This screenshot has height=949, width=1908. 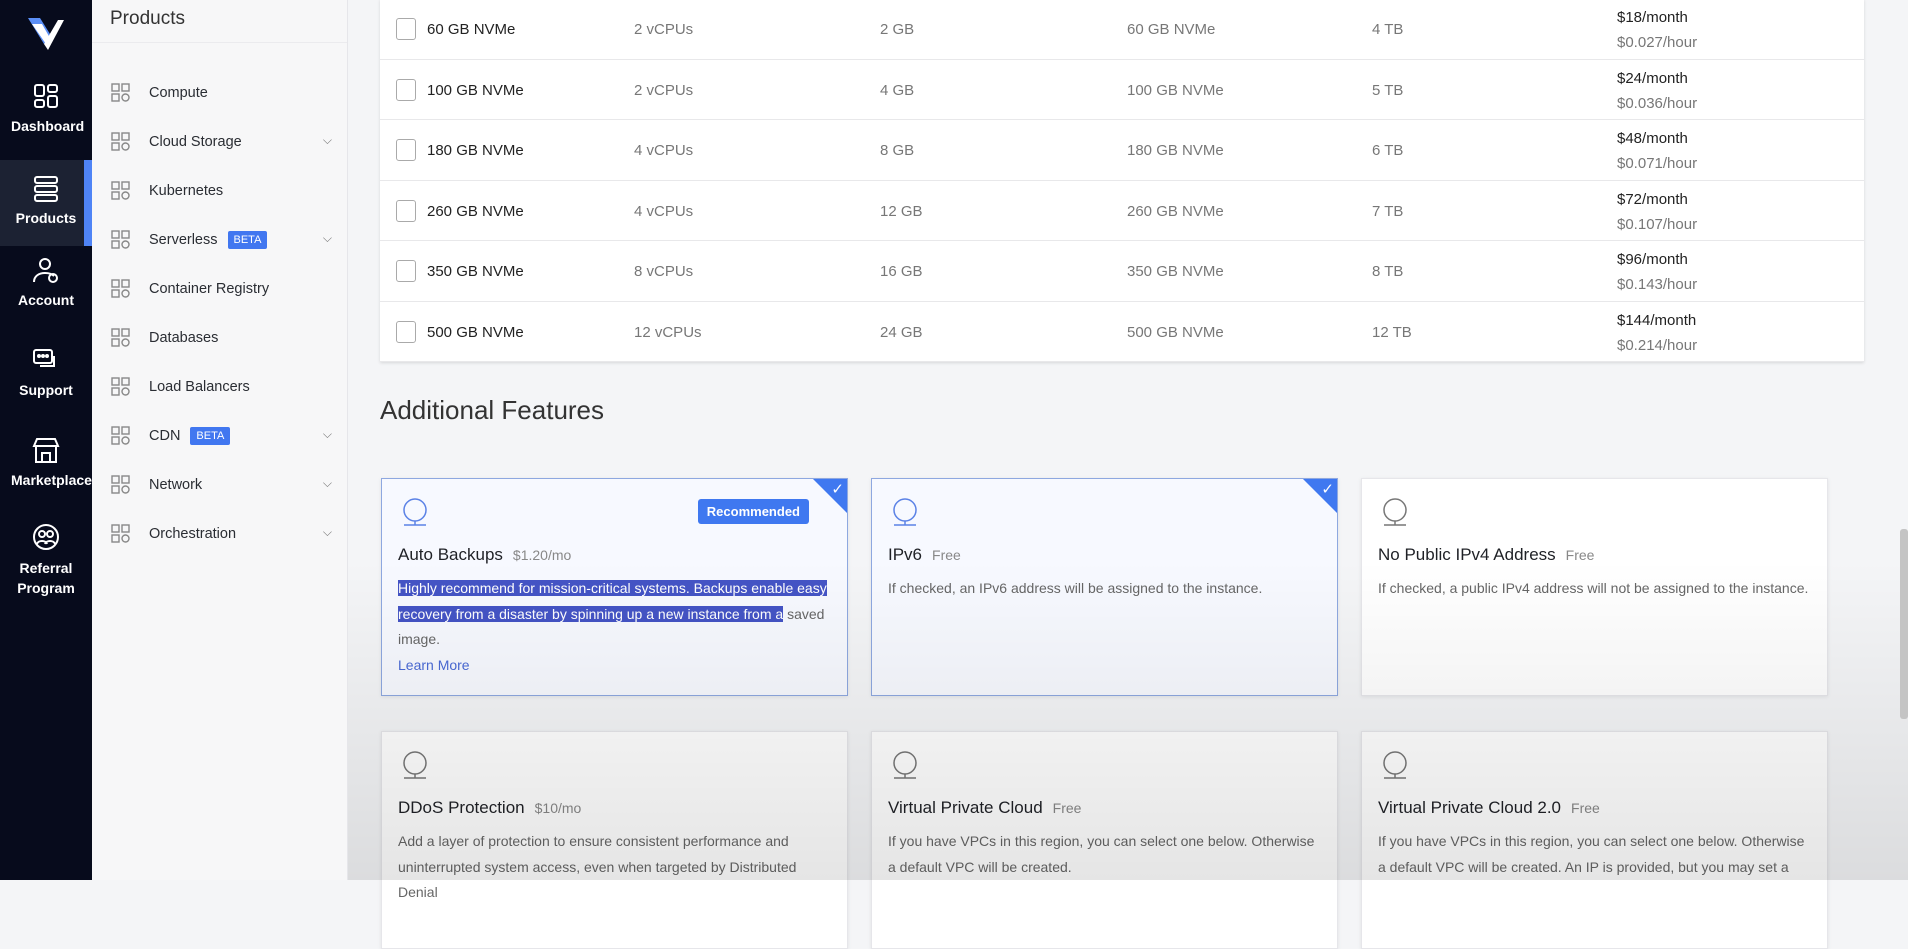 What do you see at coordinates (165, 436) in the screenshot?
I see `product-label: CDN` at bounding box center [165, 436].